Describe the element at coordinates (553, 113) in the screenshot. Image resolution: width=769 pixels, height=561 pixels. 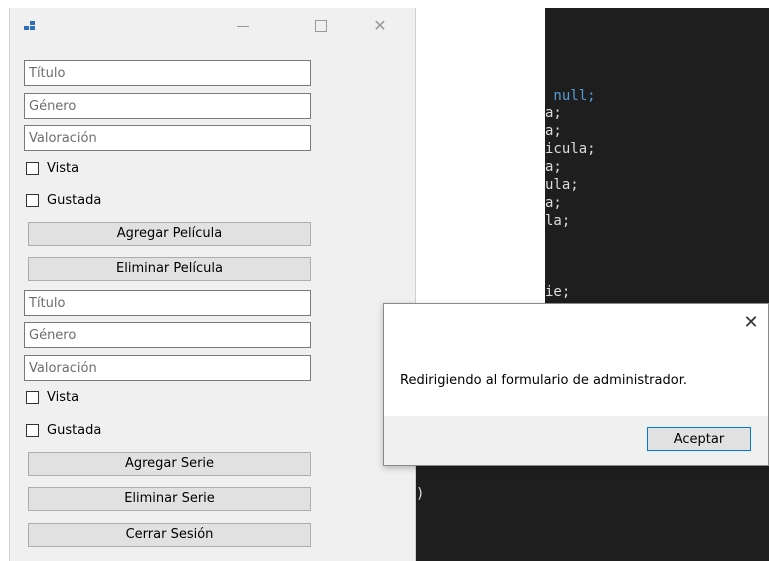
I see `code-line-2: a;` at that location.